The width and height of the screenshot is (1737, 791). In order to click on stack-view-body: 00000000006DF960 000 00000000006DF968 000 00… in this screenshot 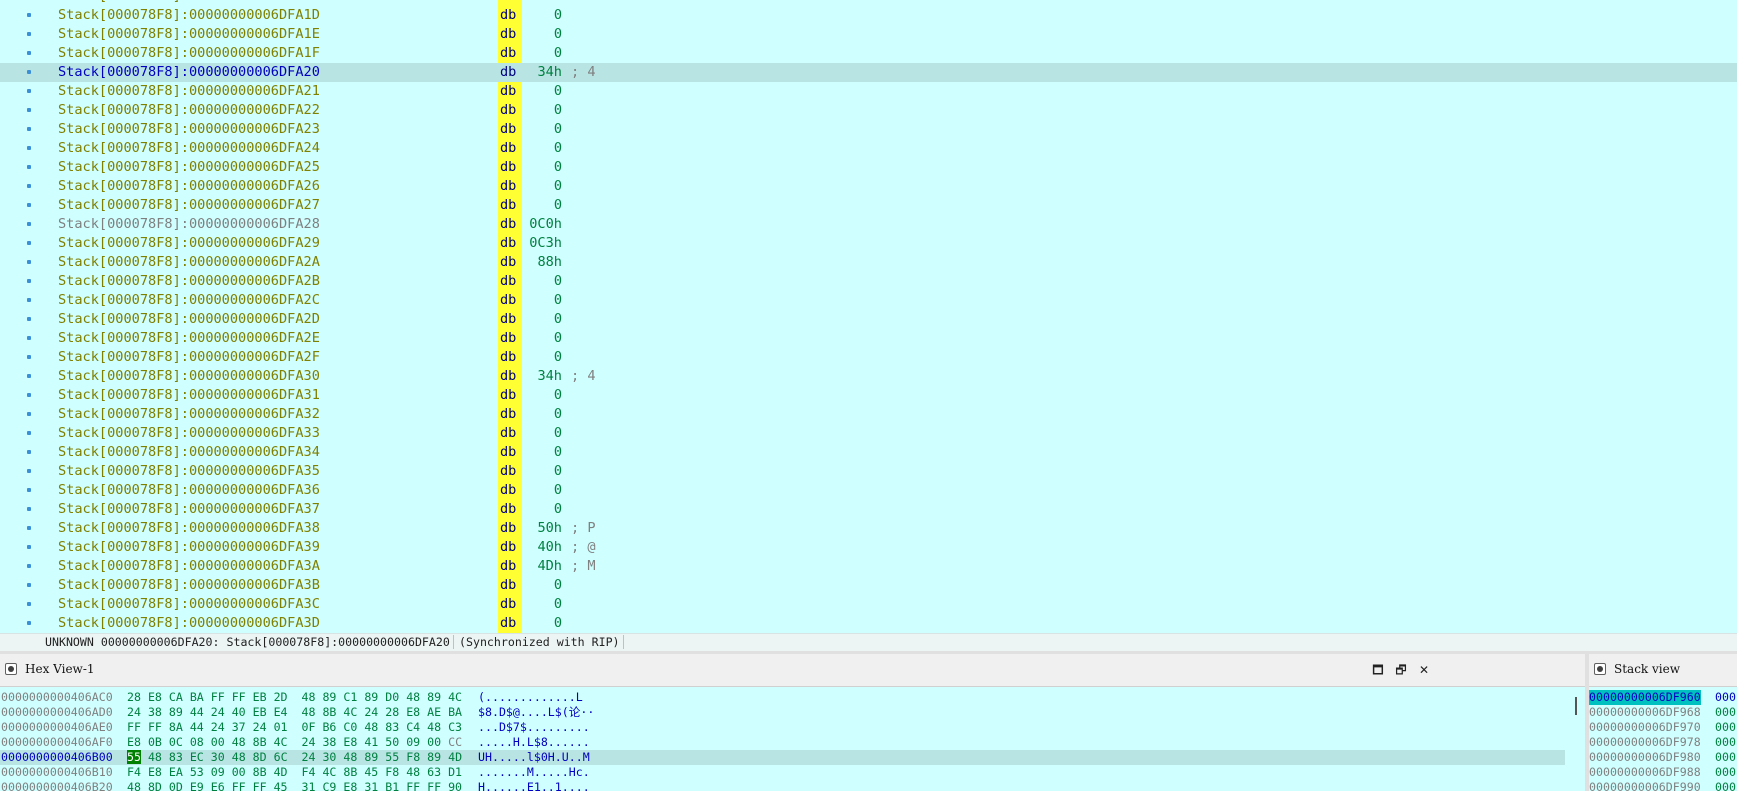, I will do `click(1663, 739)`.